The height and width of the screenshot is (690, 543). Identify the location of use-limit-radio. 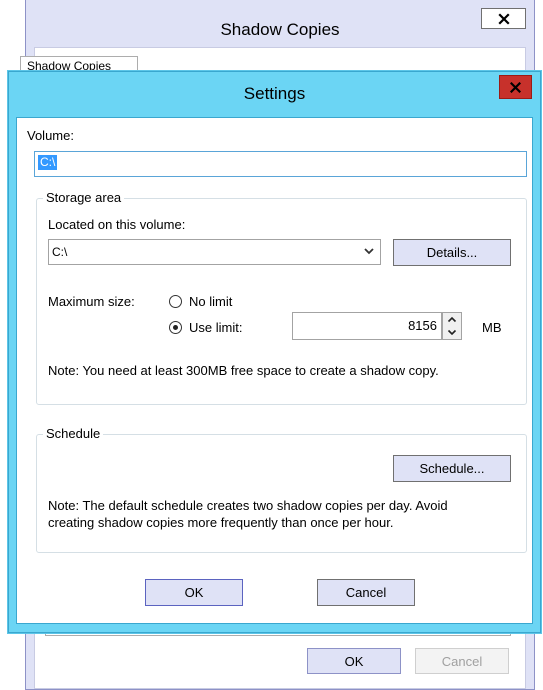
(175, 327).